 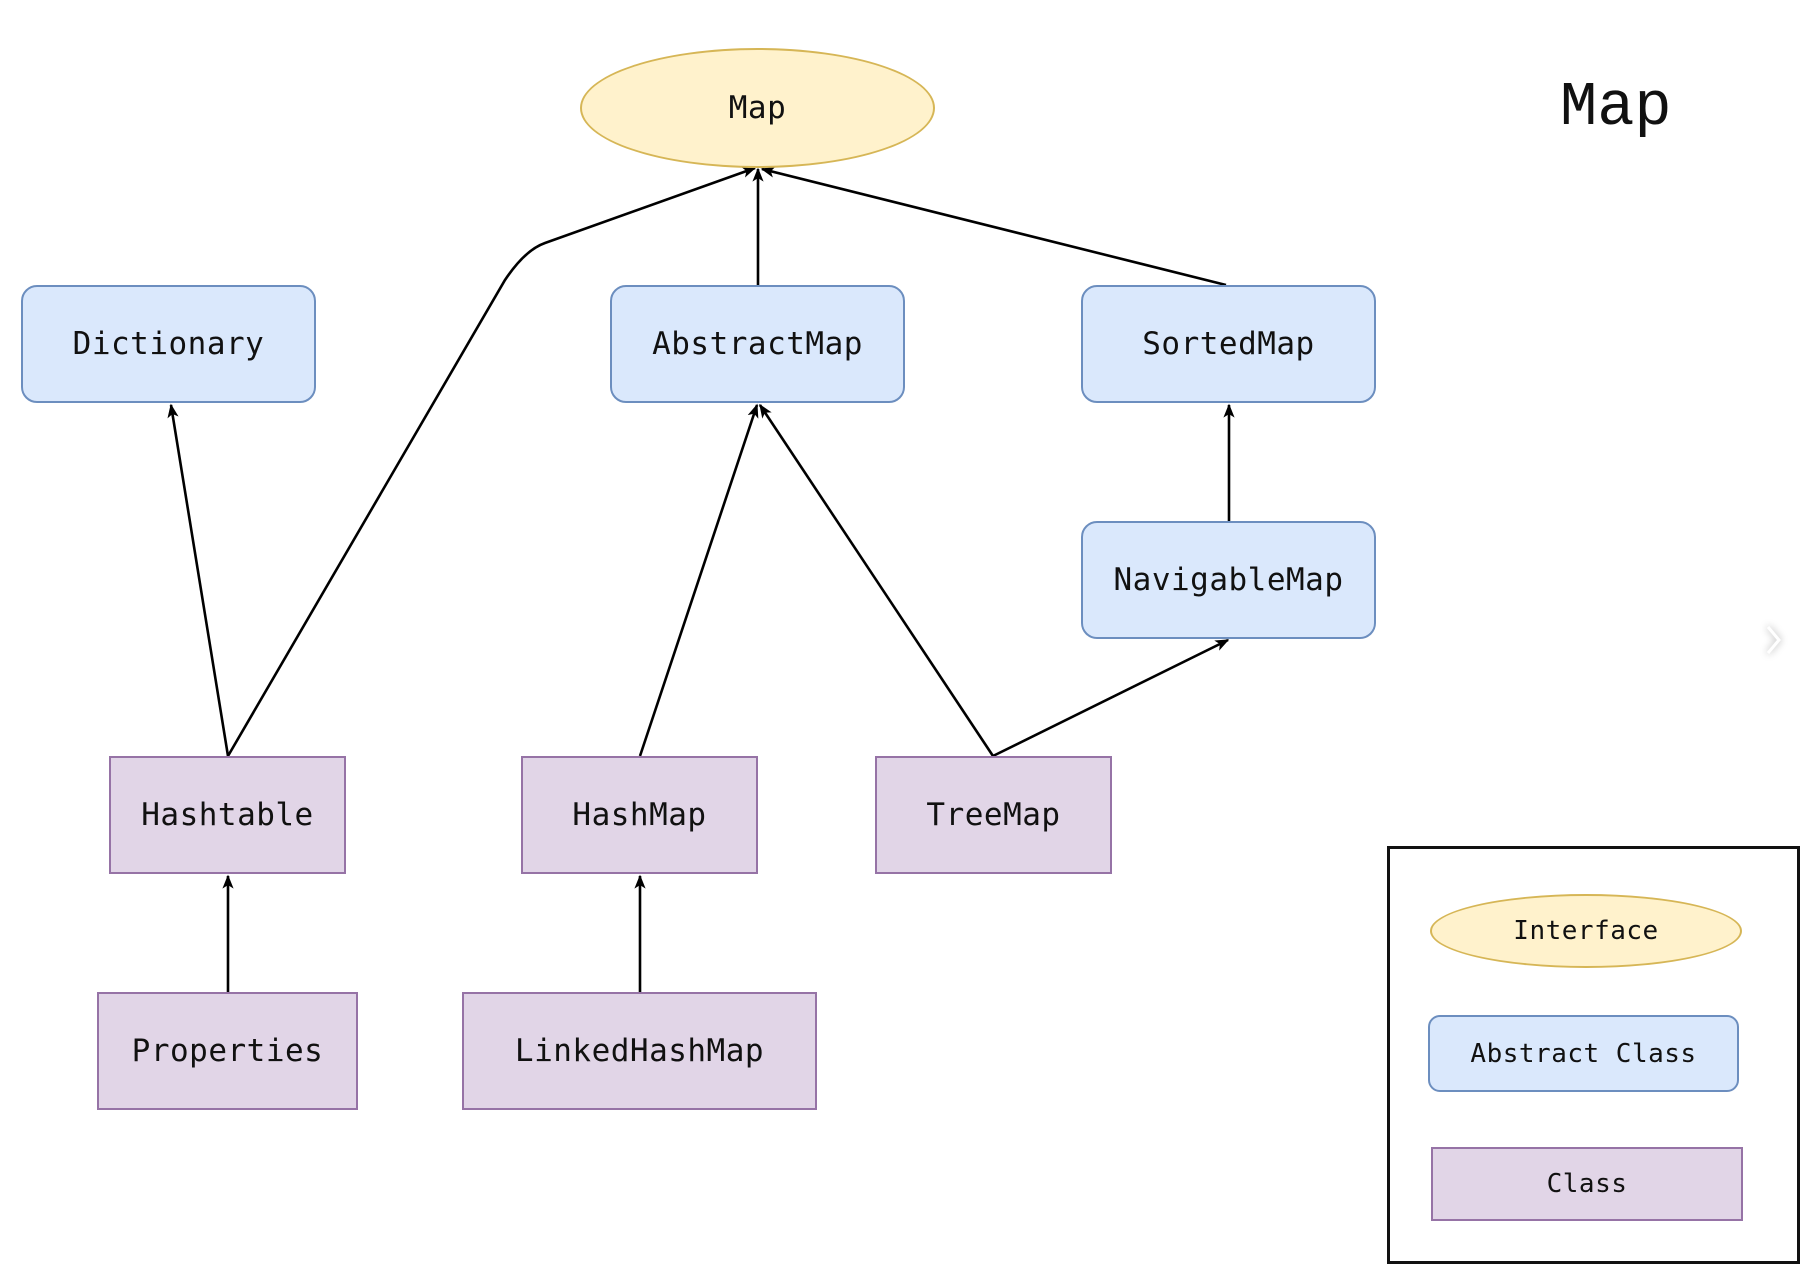 What do you see at coordinates (1111, 698) in the screenshot?
I see `edge-treemap-to-navigablemap` at bounding box center [1111, 698].